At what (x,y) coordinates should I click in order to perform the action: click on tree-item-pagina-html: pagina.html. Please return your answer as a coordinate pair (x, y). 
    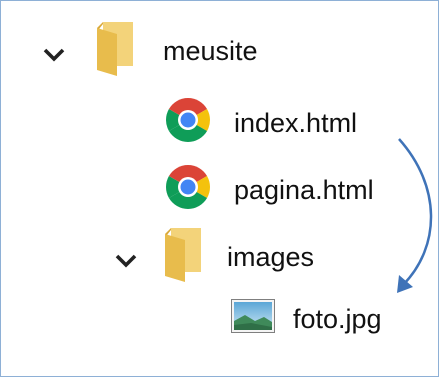
    Looking at the image, I should click on (269, 190).